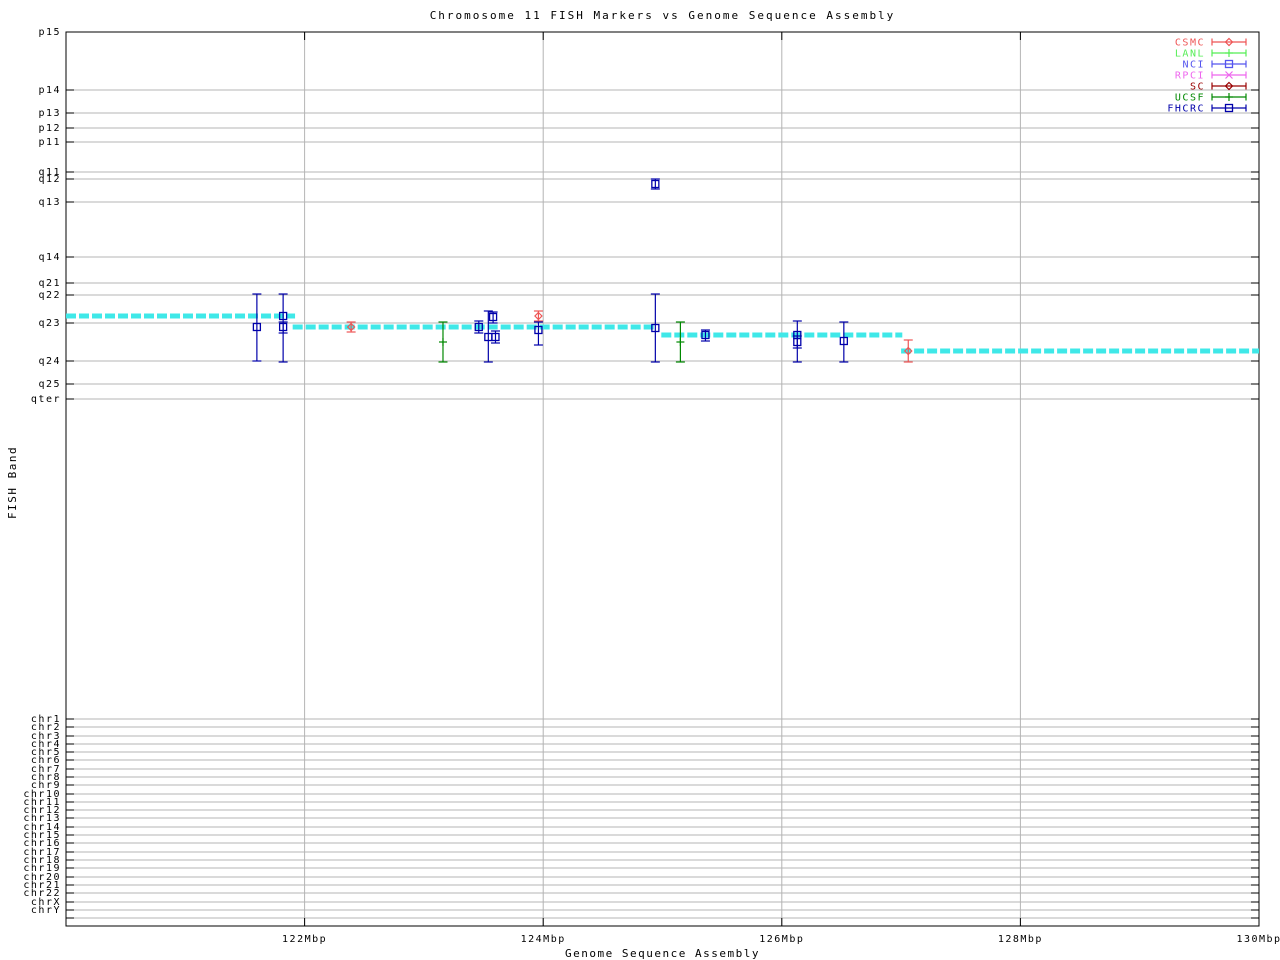 The image size is (1280, 960). I want to click on legend-label-FHCRC: FHCRC, so click(1186, 109).